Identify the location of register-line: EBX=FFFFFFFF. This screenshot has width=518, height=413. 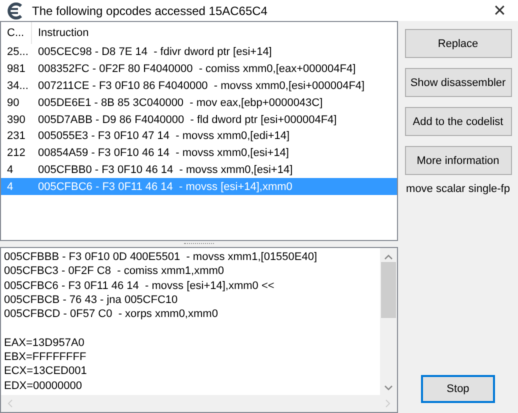
(46, 357).